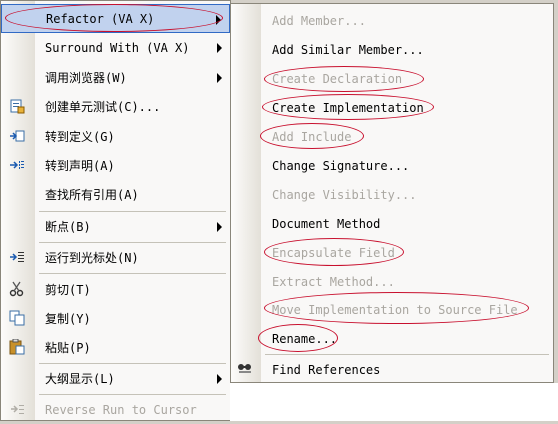  What do you see at coordinates (115, 347) in the screenshot?
I see `menu-item-paste: 粘贴(P)` at bounding box center [115, 347].